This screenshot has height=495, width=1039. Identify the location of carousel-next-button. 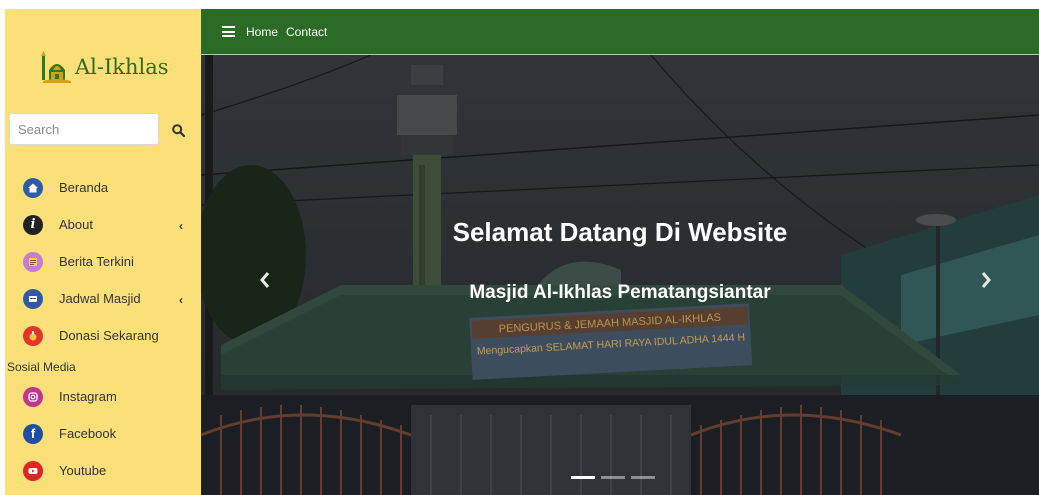
(986, 280).